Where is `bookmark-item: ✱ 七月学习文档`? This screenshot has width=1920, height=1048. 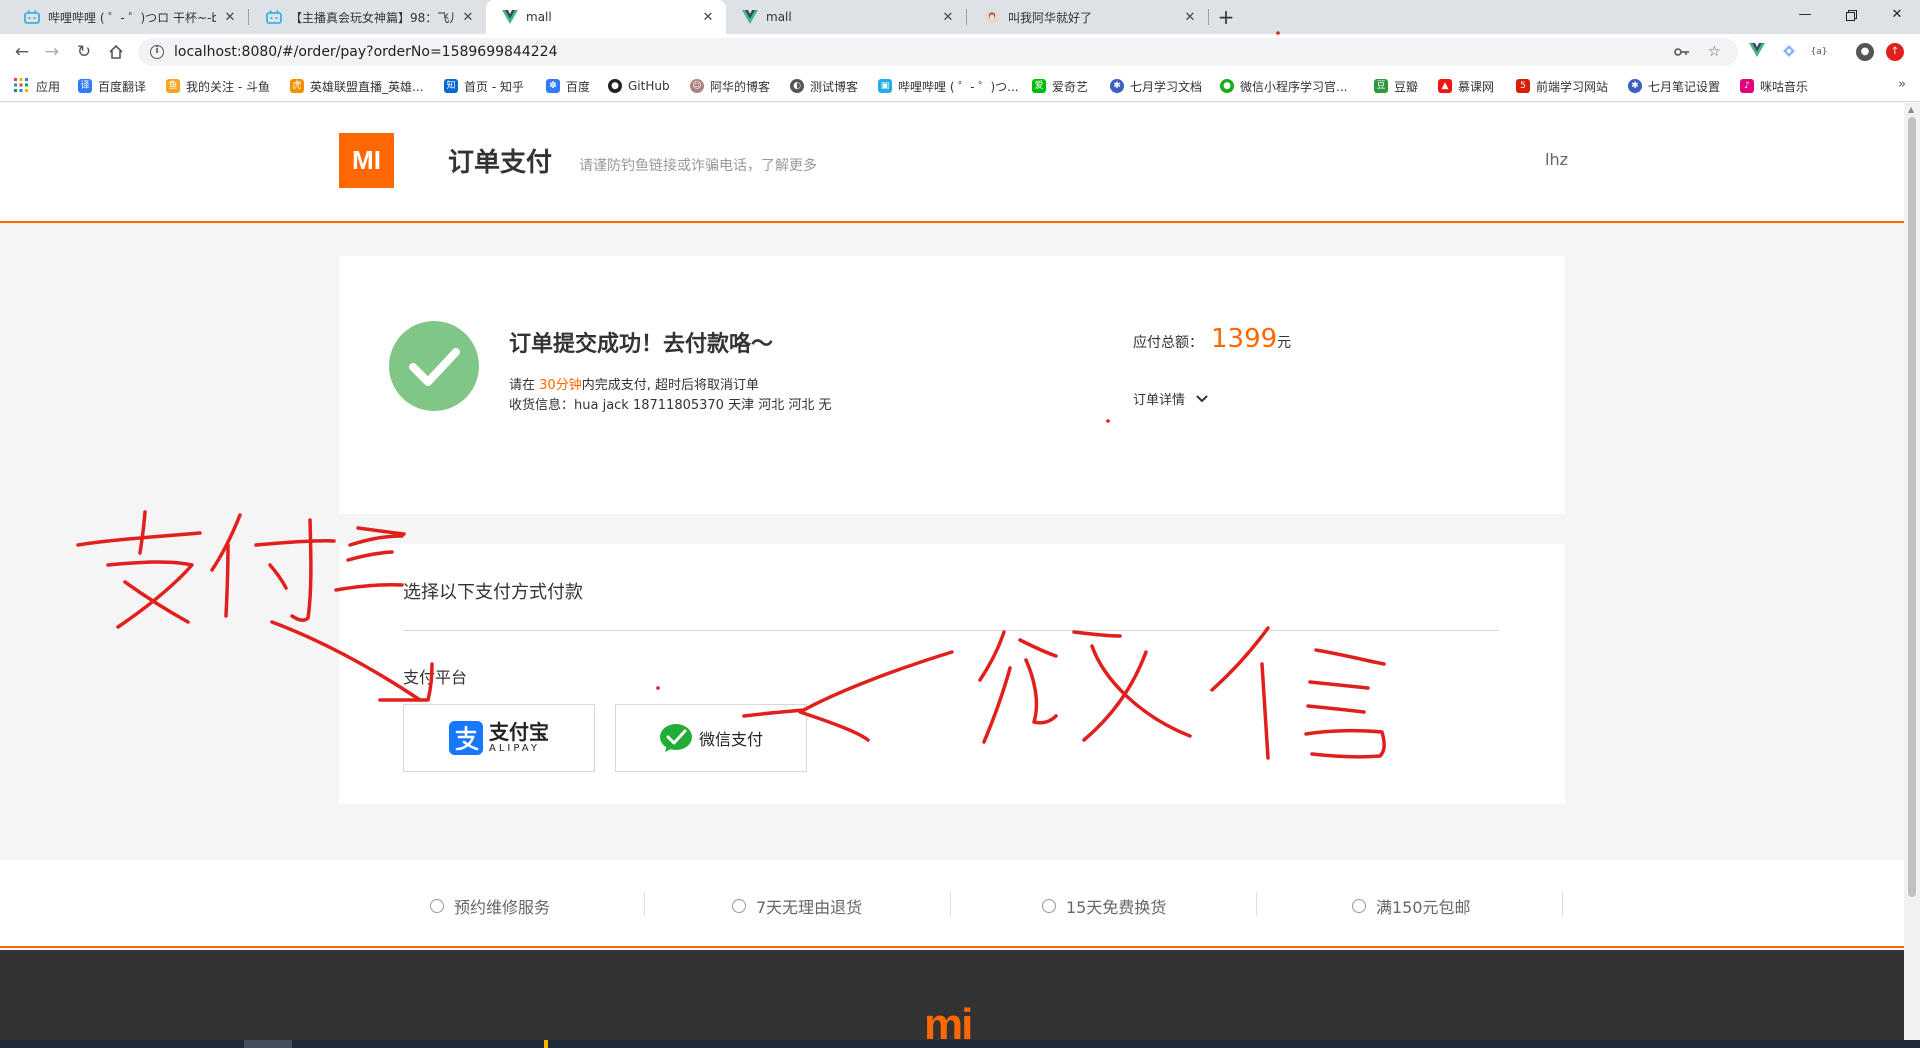 bookmark-item: ✱ 七月学习文档 is located at coordinates (1156, 86).